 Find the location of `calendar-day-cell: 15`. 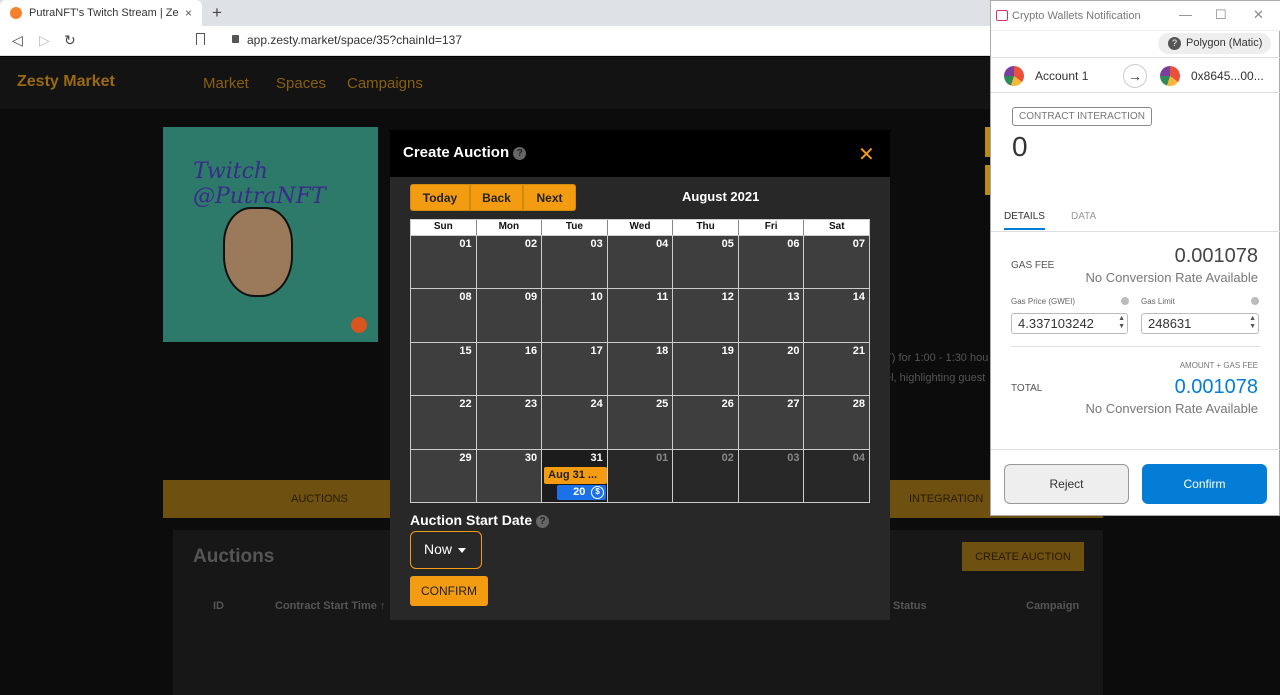

calendar-day-cell: 15 is located at coordinates (443, 369).